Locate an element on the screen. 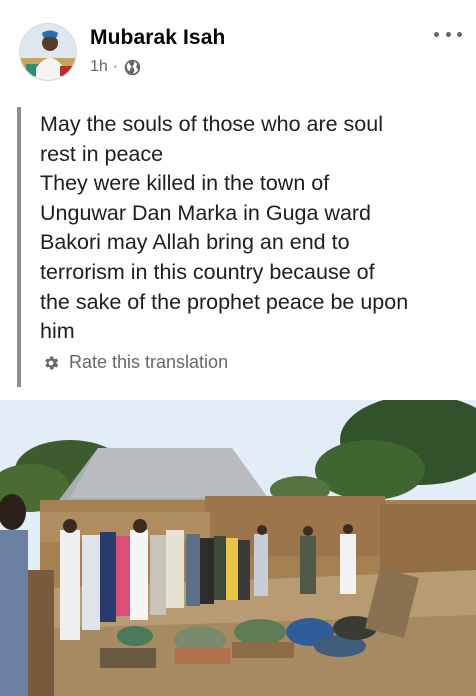 The height and width of the screenshot is (696, 476). post-meta: 1h · is located at coordinates (115, 67).